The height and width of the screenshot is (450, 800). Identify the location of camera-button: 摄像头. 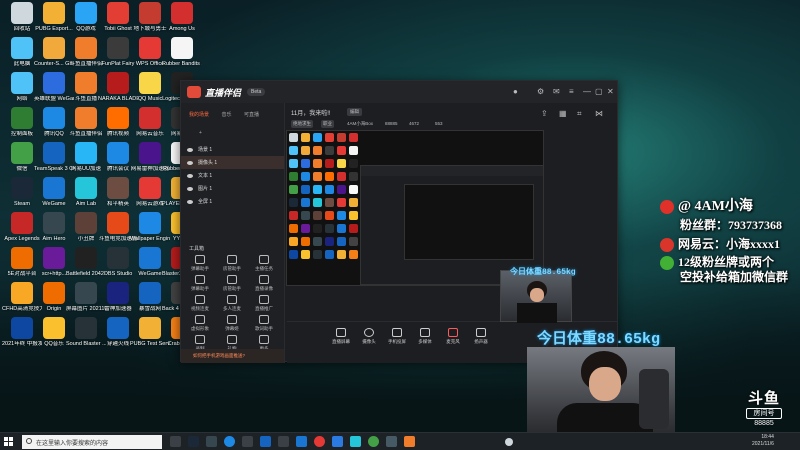
(369, 336).